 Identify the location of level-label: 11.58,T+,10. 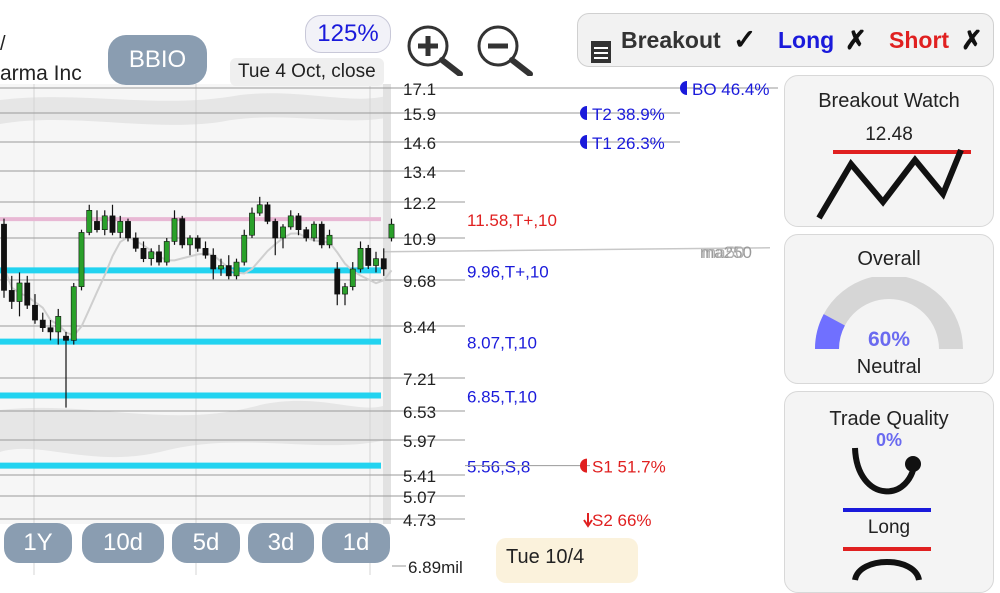
(512, 220).